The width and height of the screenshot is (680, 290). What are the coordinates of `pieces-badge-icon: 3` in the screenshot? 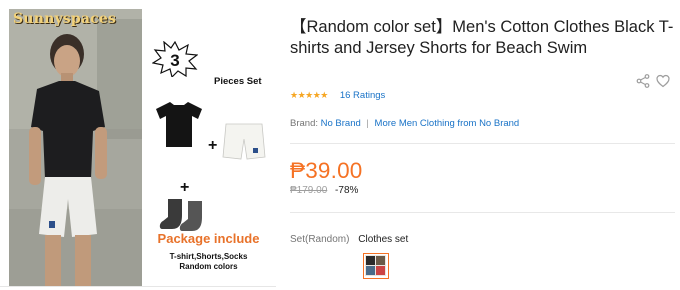 It's located at (175, 59).